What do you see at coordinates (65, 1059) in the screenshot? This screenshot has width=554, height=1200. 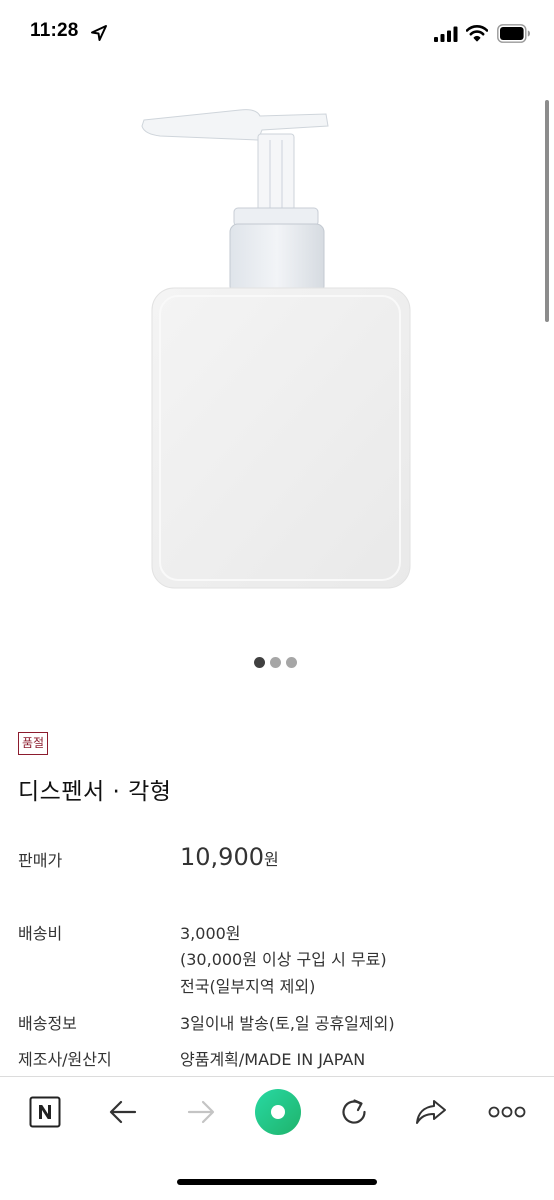 I see `maker-label: 제조사/원산지` at bounding box center [65, 1059].